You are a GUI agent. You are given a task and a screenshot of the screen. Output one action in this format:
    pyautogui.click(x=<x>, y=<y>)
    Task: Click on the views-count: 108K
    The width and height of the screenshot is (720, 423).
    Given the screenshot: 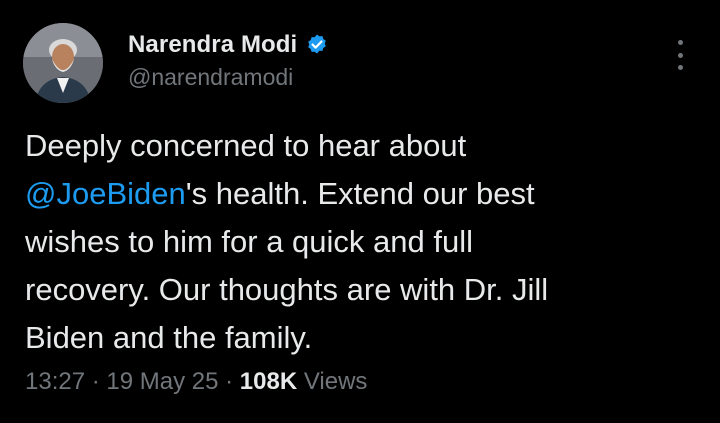 What is the action you would take?
    pyautogui.click(x=268, y=382)
    